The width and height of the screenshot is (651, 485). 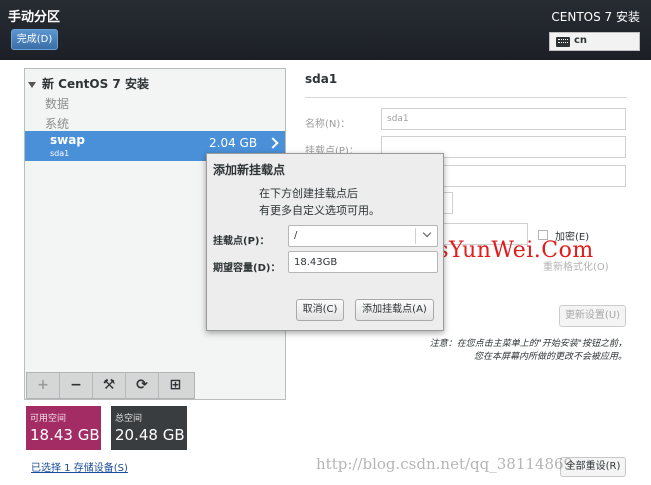 What do you see at coordinates (34, 17) in the screenshot?
I see `page-title: 手动分区` at bounding box center [34, 17].